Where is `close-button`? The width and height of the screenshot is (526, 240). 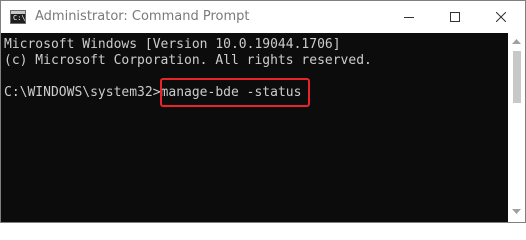 close-button is located at coordinates (501, 17).